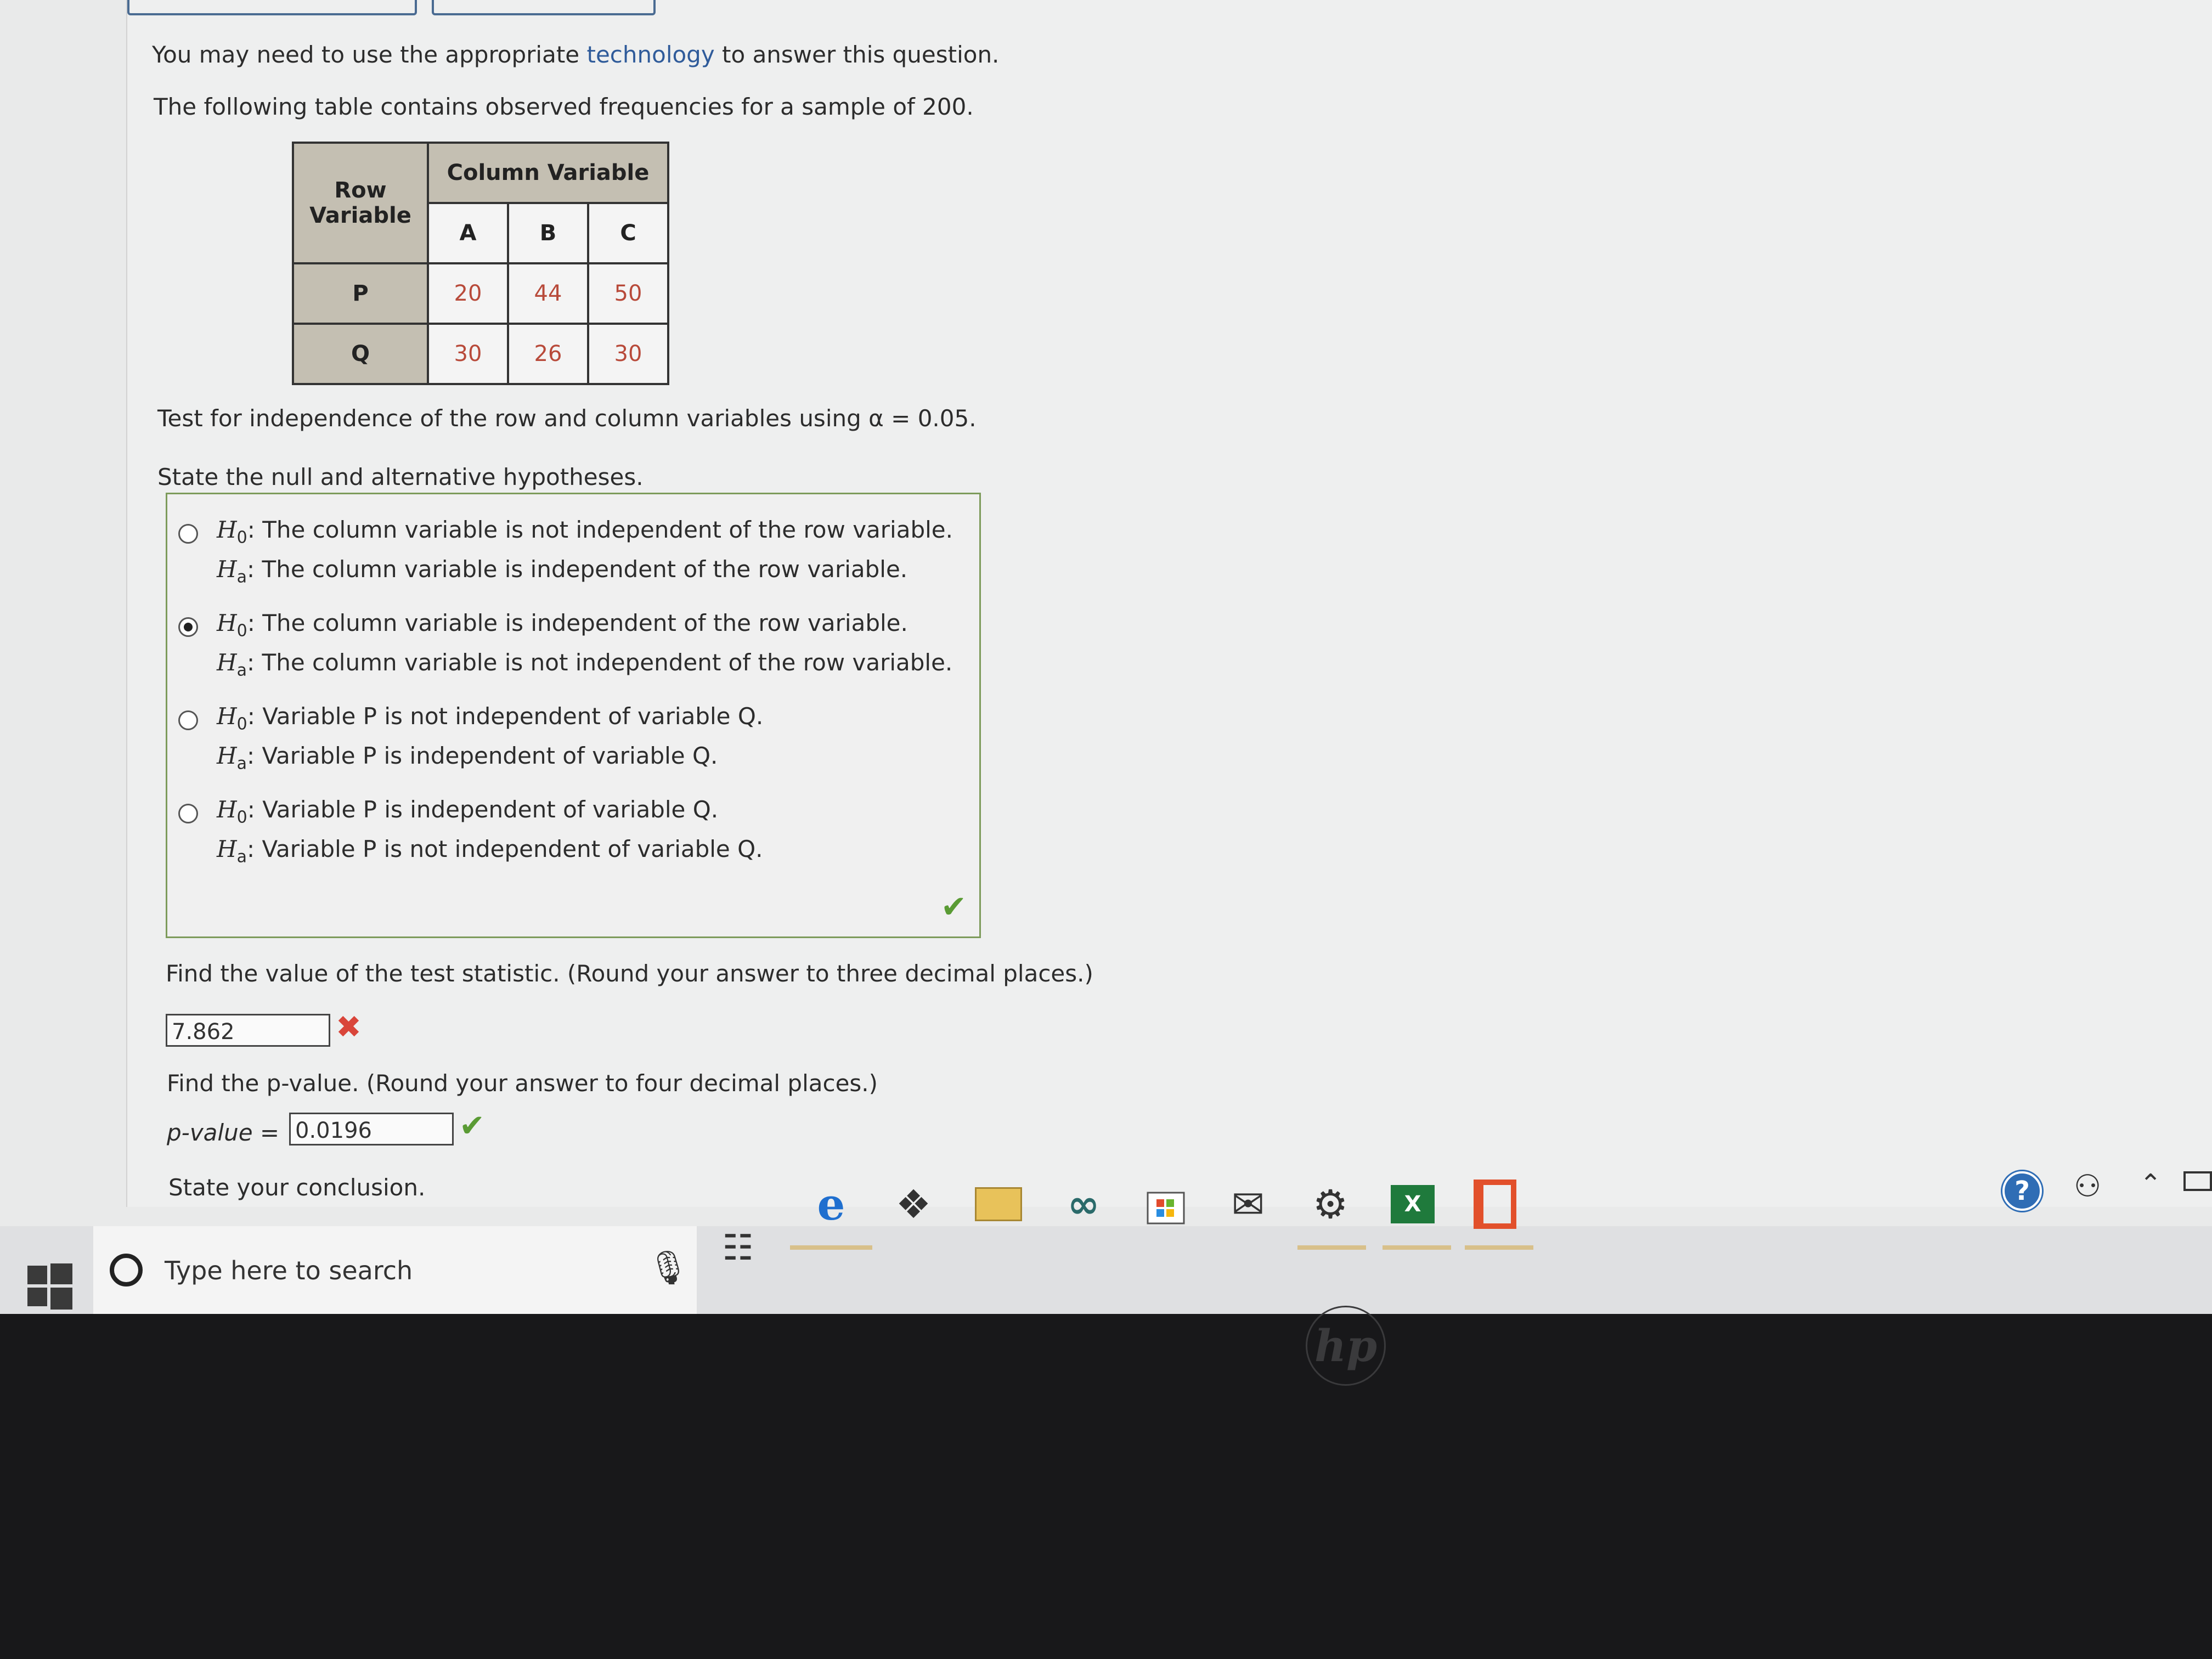 The height and width of the screenshot is (1659, 2212). What do you see at coordinates (349, 1027) in the screenshot?
I see `incorrect-x-icon: ✖` at bounding box center [349, 1027].